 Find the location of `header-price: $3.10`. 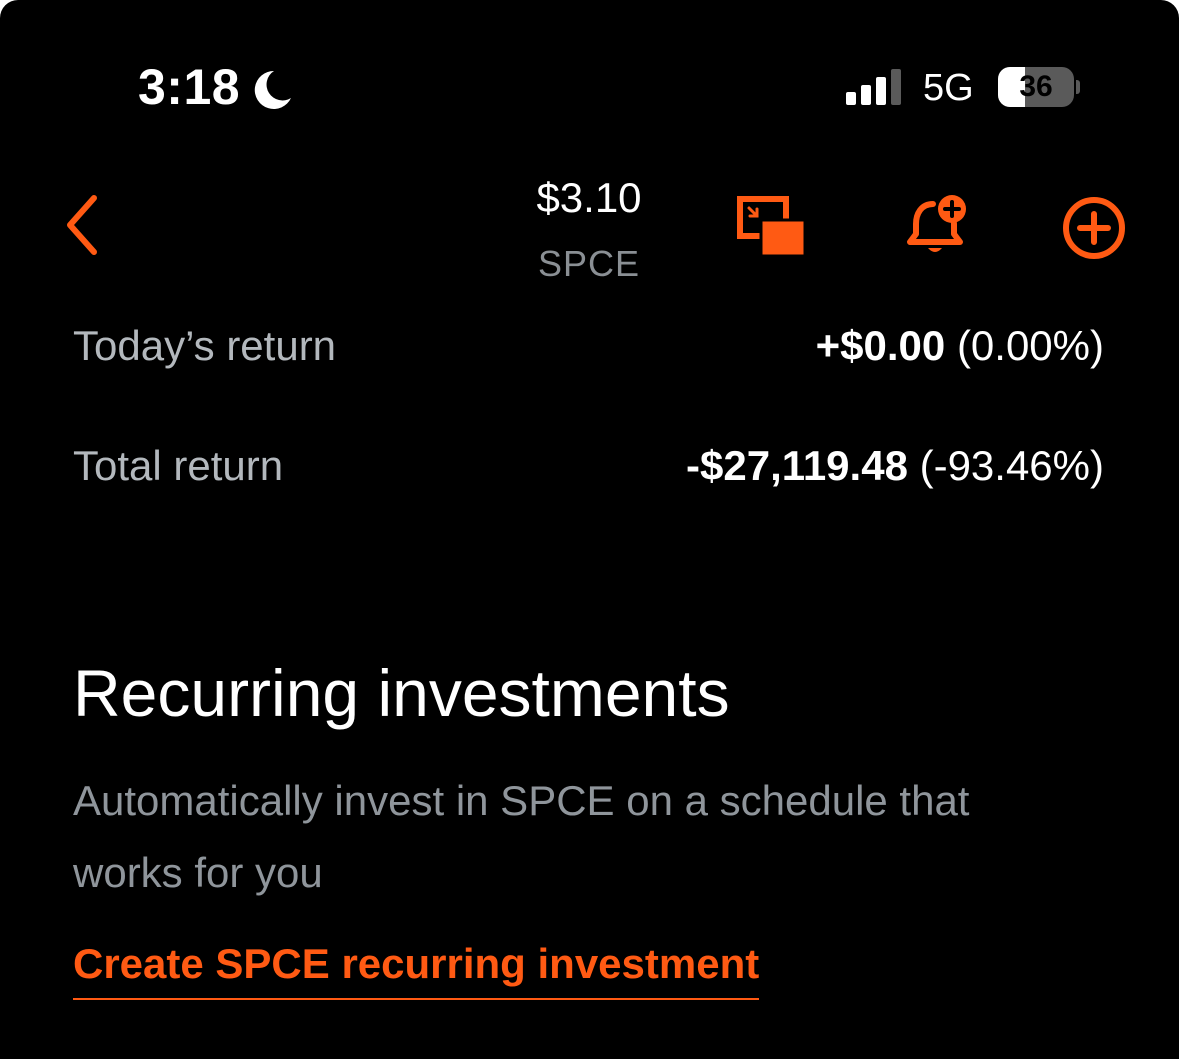

header-price: $3.10 is located at coordinates (589, 197).